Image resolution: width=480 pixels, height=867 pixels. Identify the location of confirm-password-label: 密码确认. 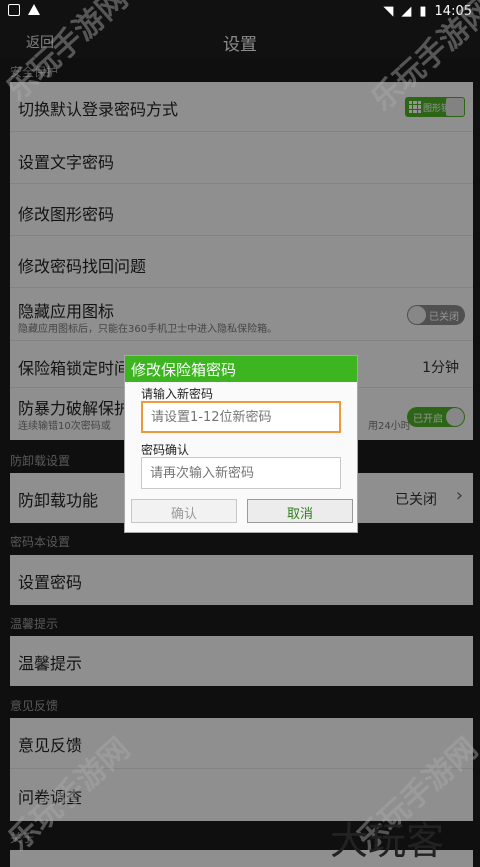
(165, 450).